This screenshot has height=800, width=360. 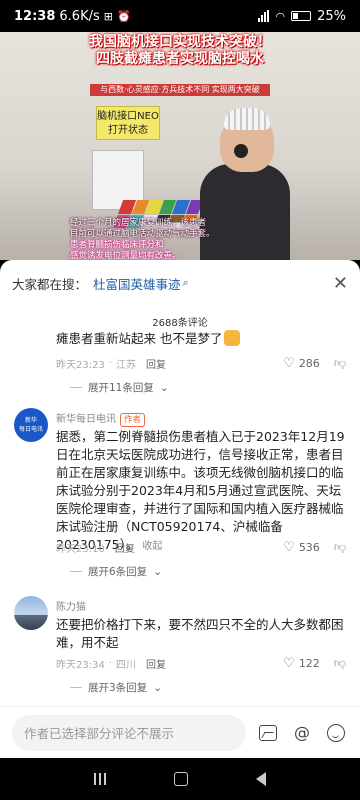 I want to click on expand-replies-button: 展开11条回复 ⌄, so click(x=119, y=387).